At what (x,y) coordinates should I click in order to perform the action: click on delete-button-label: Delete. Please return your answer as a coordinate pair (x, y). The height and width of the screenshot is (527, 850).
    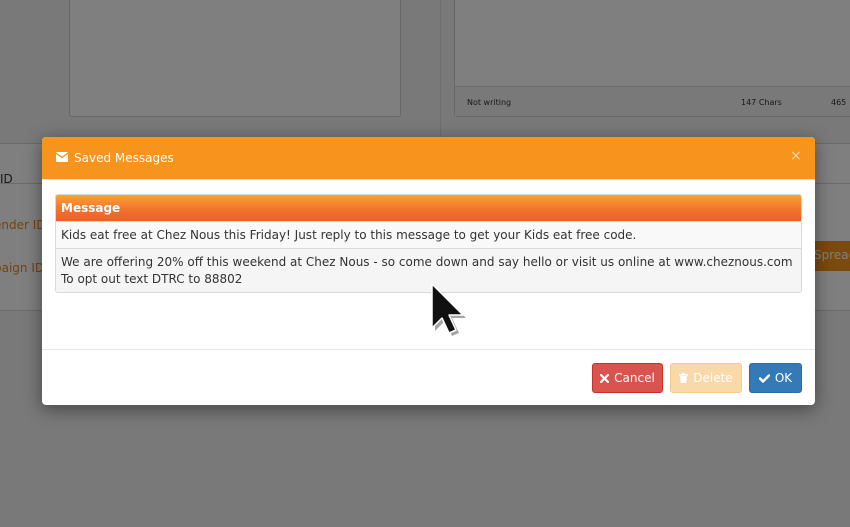
    Looking at the image, I should click on (713, 378).